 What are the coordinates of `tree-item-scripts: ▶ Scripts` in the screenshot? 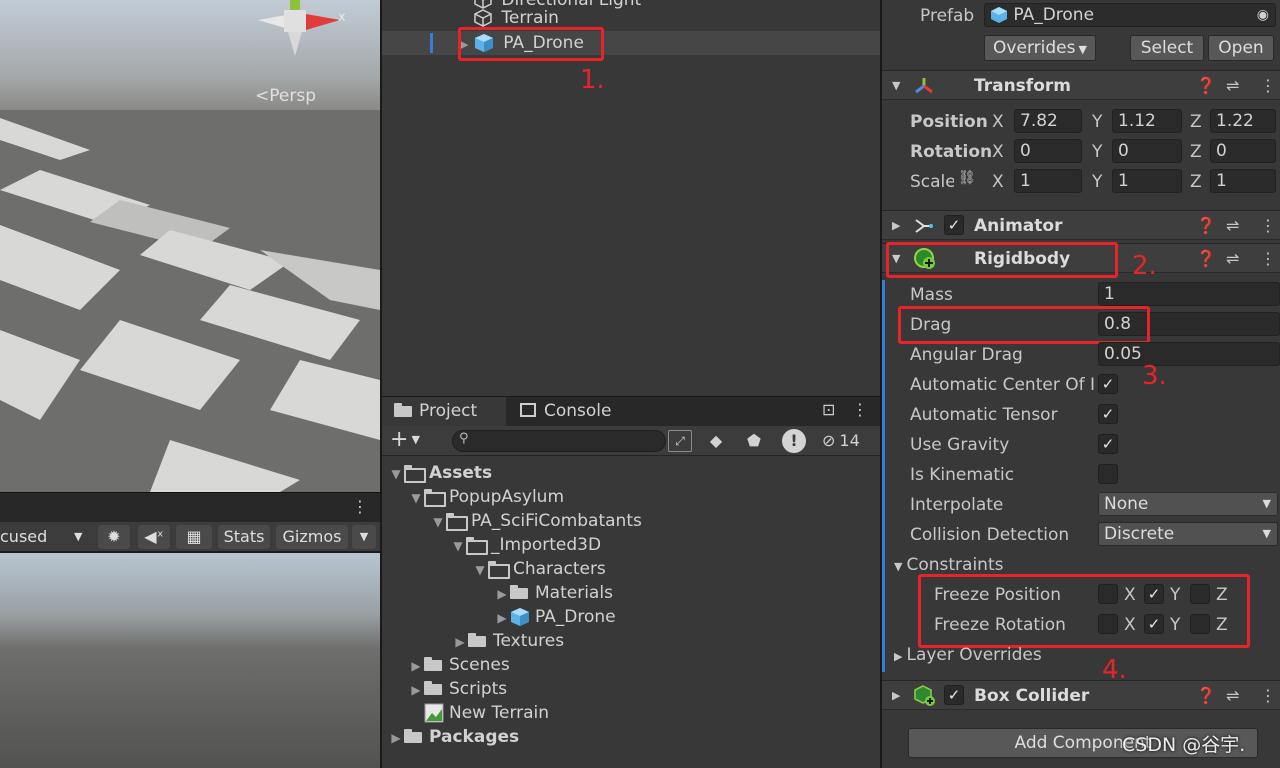 It's located at (457, 689).